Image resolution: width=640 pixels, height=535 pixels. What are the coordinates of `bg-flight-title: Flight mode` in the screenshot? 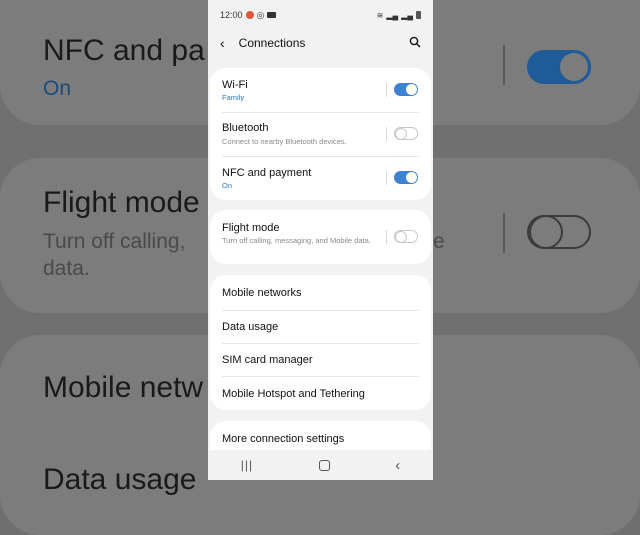 It's located at (121, 202).